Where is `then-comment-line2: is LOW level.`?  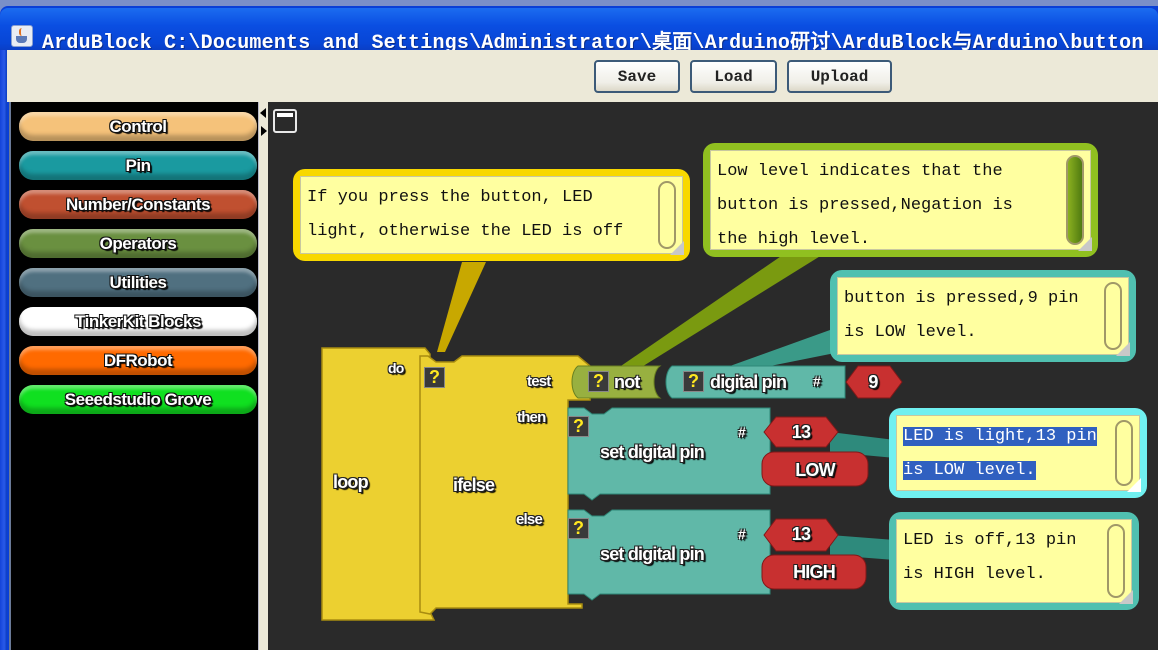
then-comment-line2: is LOW level. is located at coordinates (969, 470).